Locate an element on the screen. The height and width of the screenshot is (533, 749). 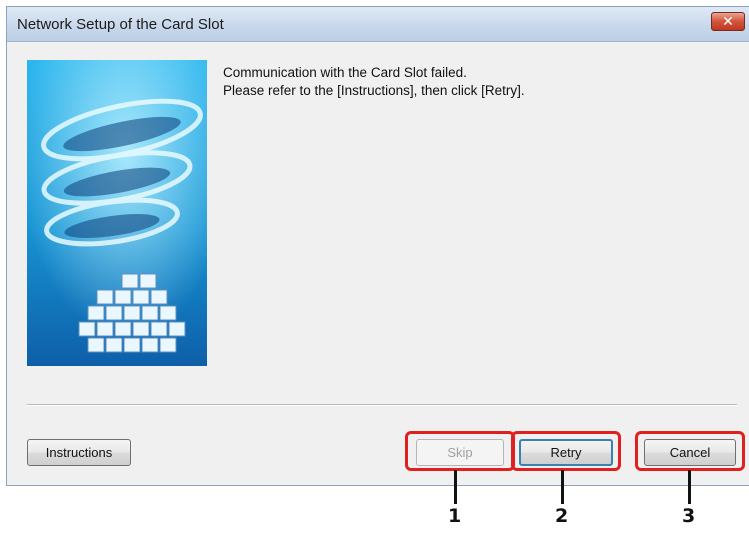
close-icon: ✕ is located at coordinates (728, 21).